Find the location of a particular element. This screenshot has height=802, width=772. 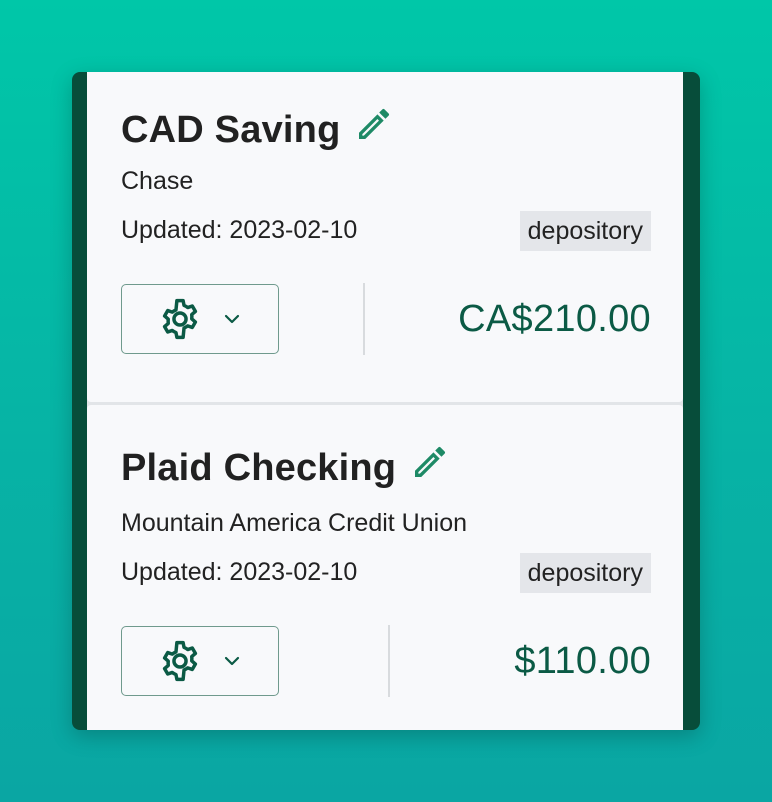

account-name: CAD Saving is located at coordinates (231, 130).